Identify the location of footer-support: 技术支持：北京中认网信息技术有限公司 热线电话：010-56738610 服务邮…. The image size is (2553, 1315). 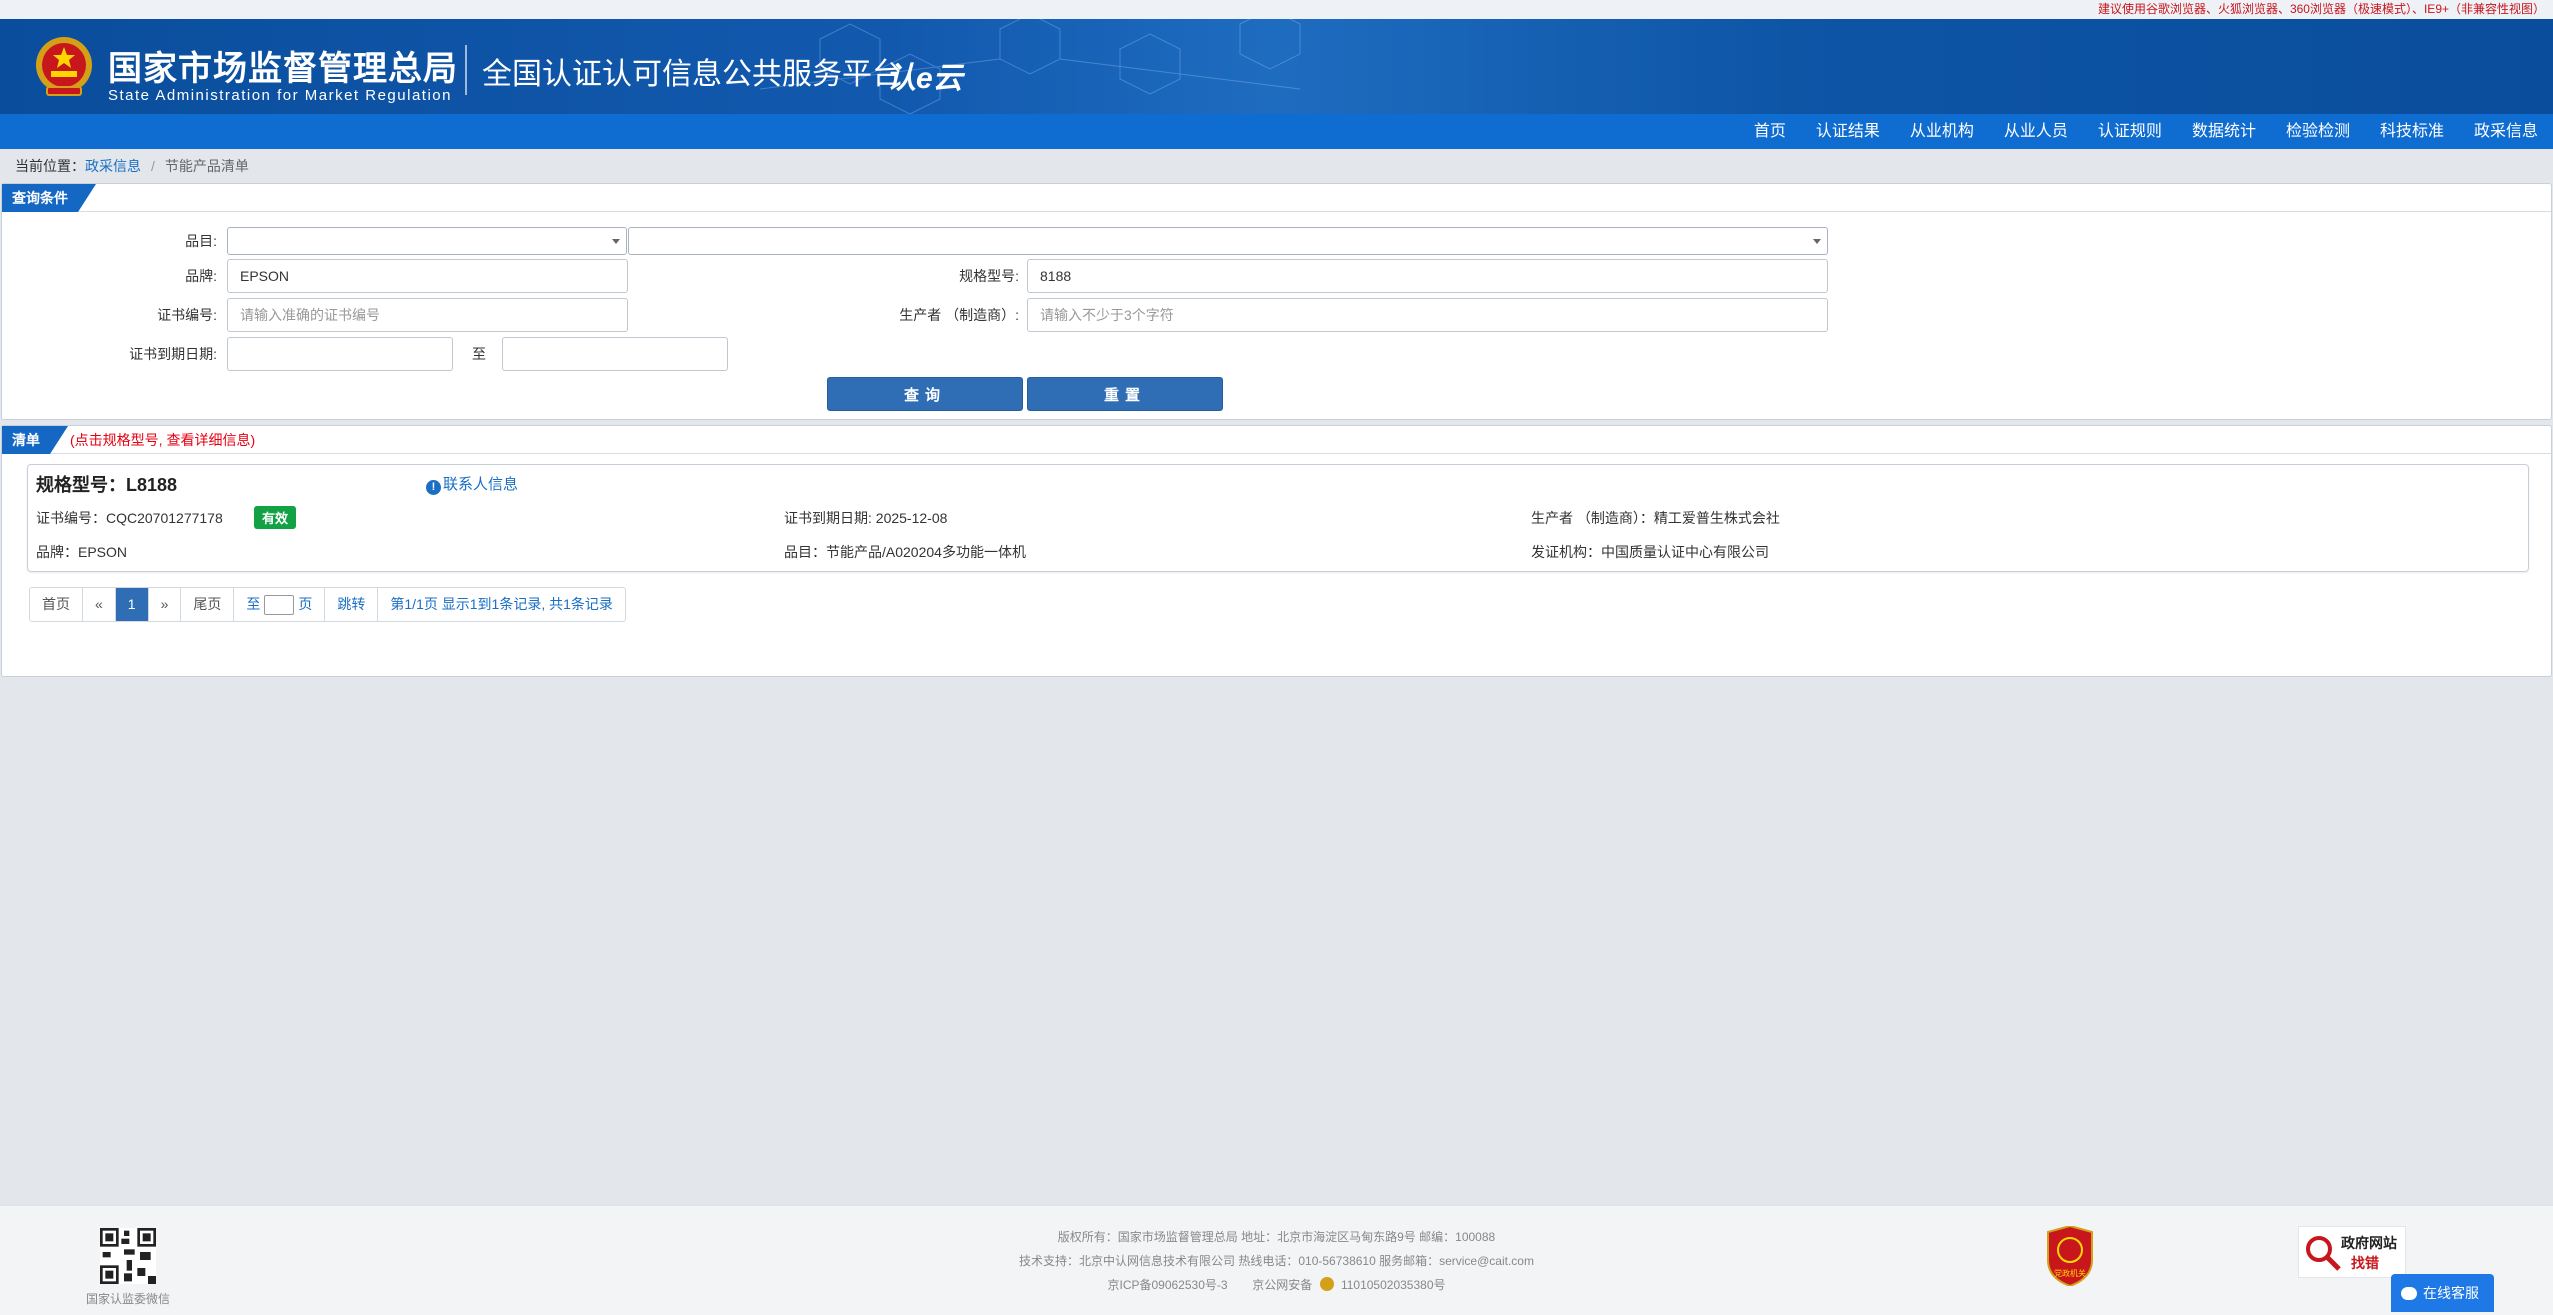
(1276, 1261).